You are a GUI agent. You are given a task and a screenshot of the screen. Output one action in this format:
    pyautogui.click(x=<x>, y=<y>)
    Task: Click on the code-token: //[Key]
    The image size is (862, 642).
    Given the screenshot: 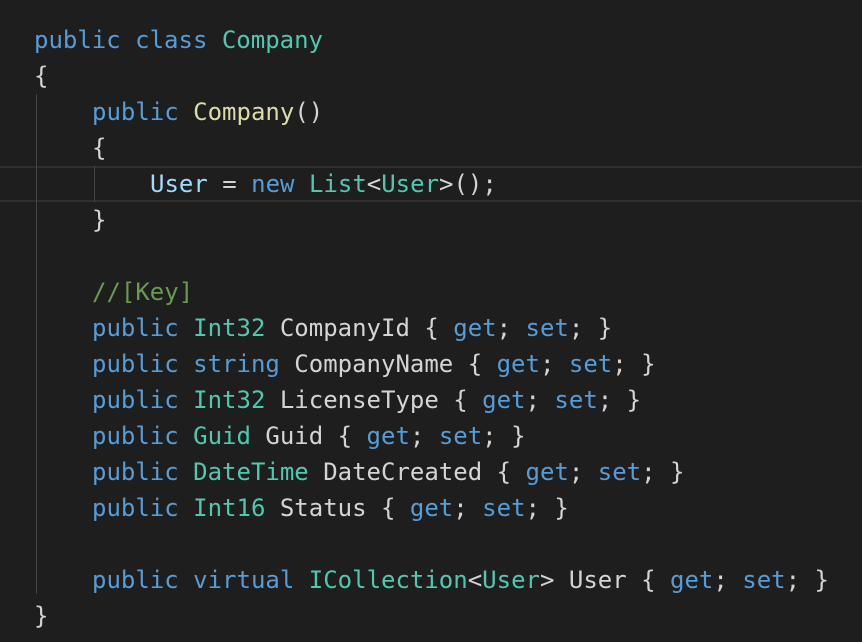 What is the action you would take?
    pyautogui.click(x=143, y=292)
    